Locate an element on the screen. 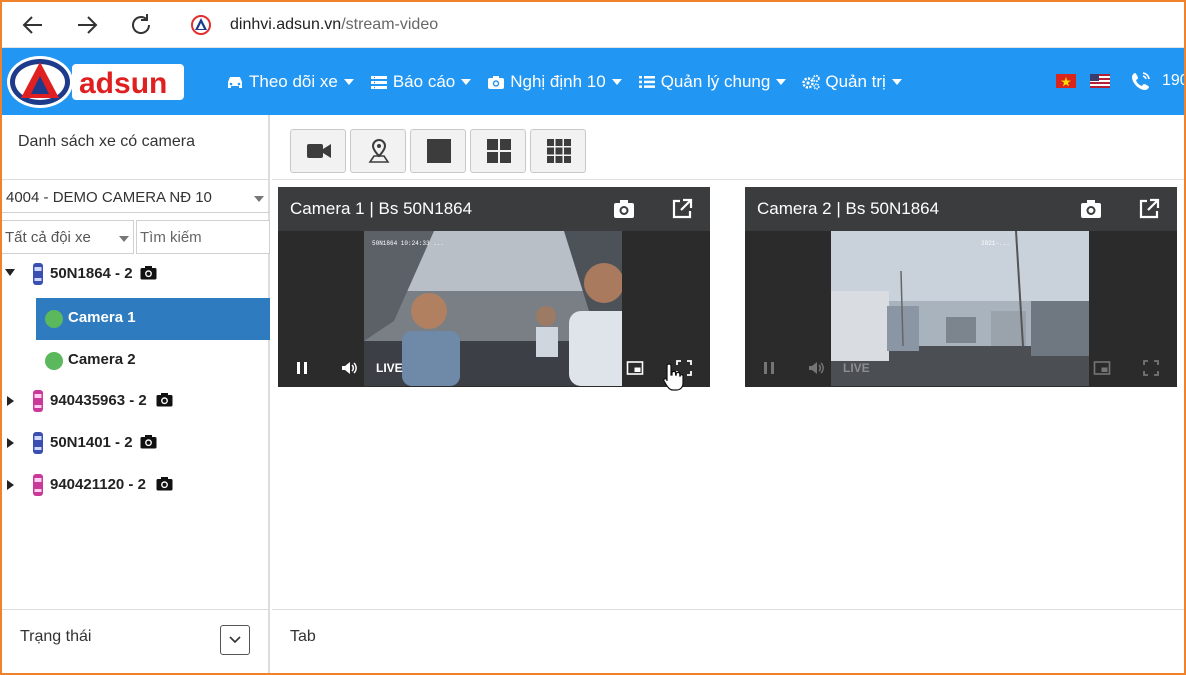 This screenshot has height=675, width=1186. adsun-logo: adsun is located at coordinates (96, 82).